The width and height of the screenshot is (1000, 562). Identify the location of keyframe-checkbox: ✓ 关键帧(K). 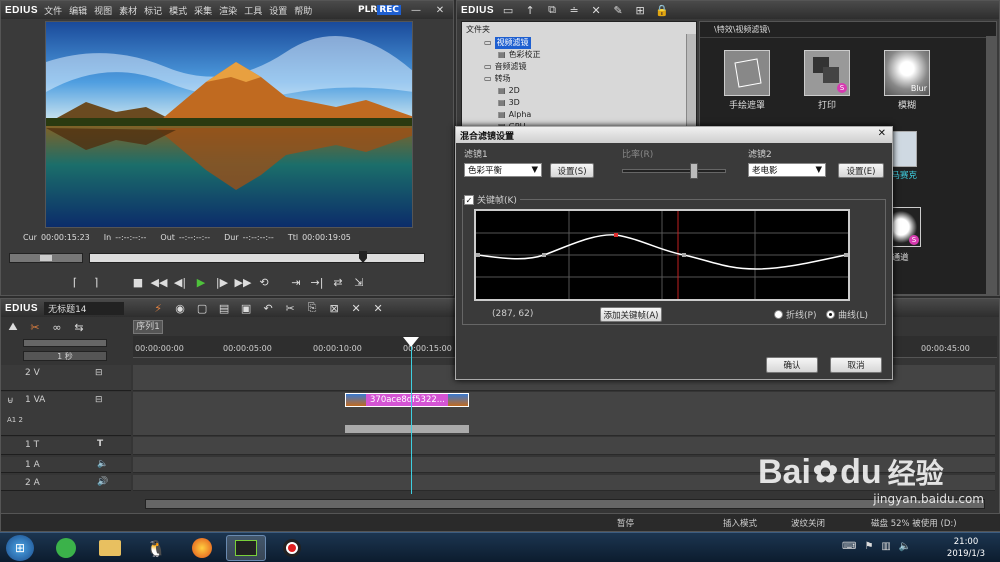
(492, 199).